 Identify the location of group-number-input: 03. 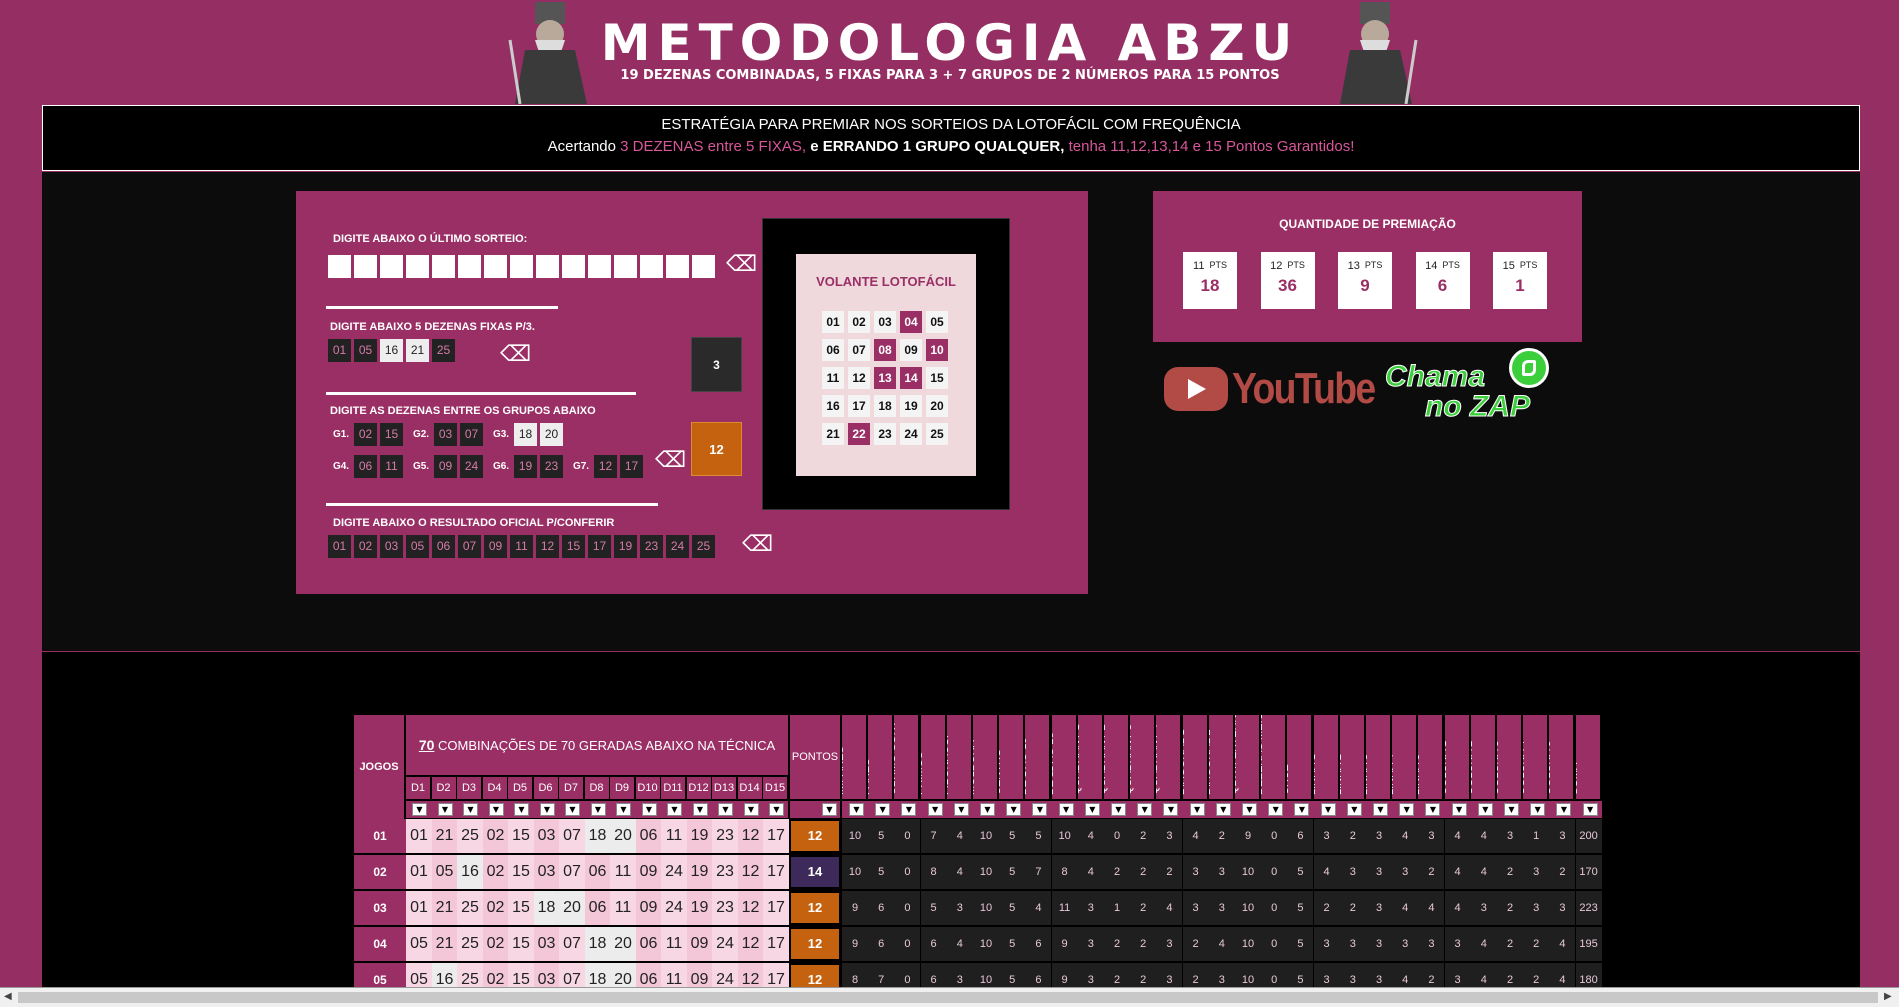
(445, 434).